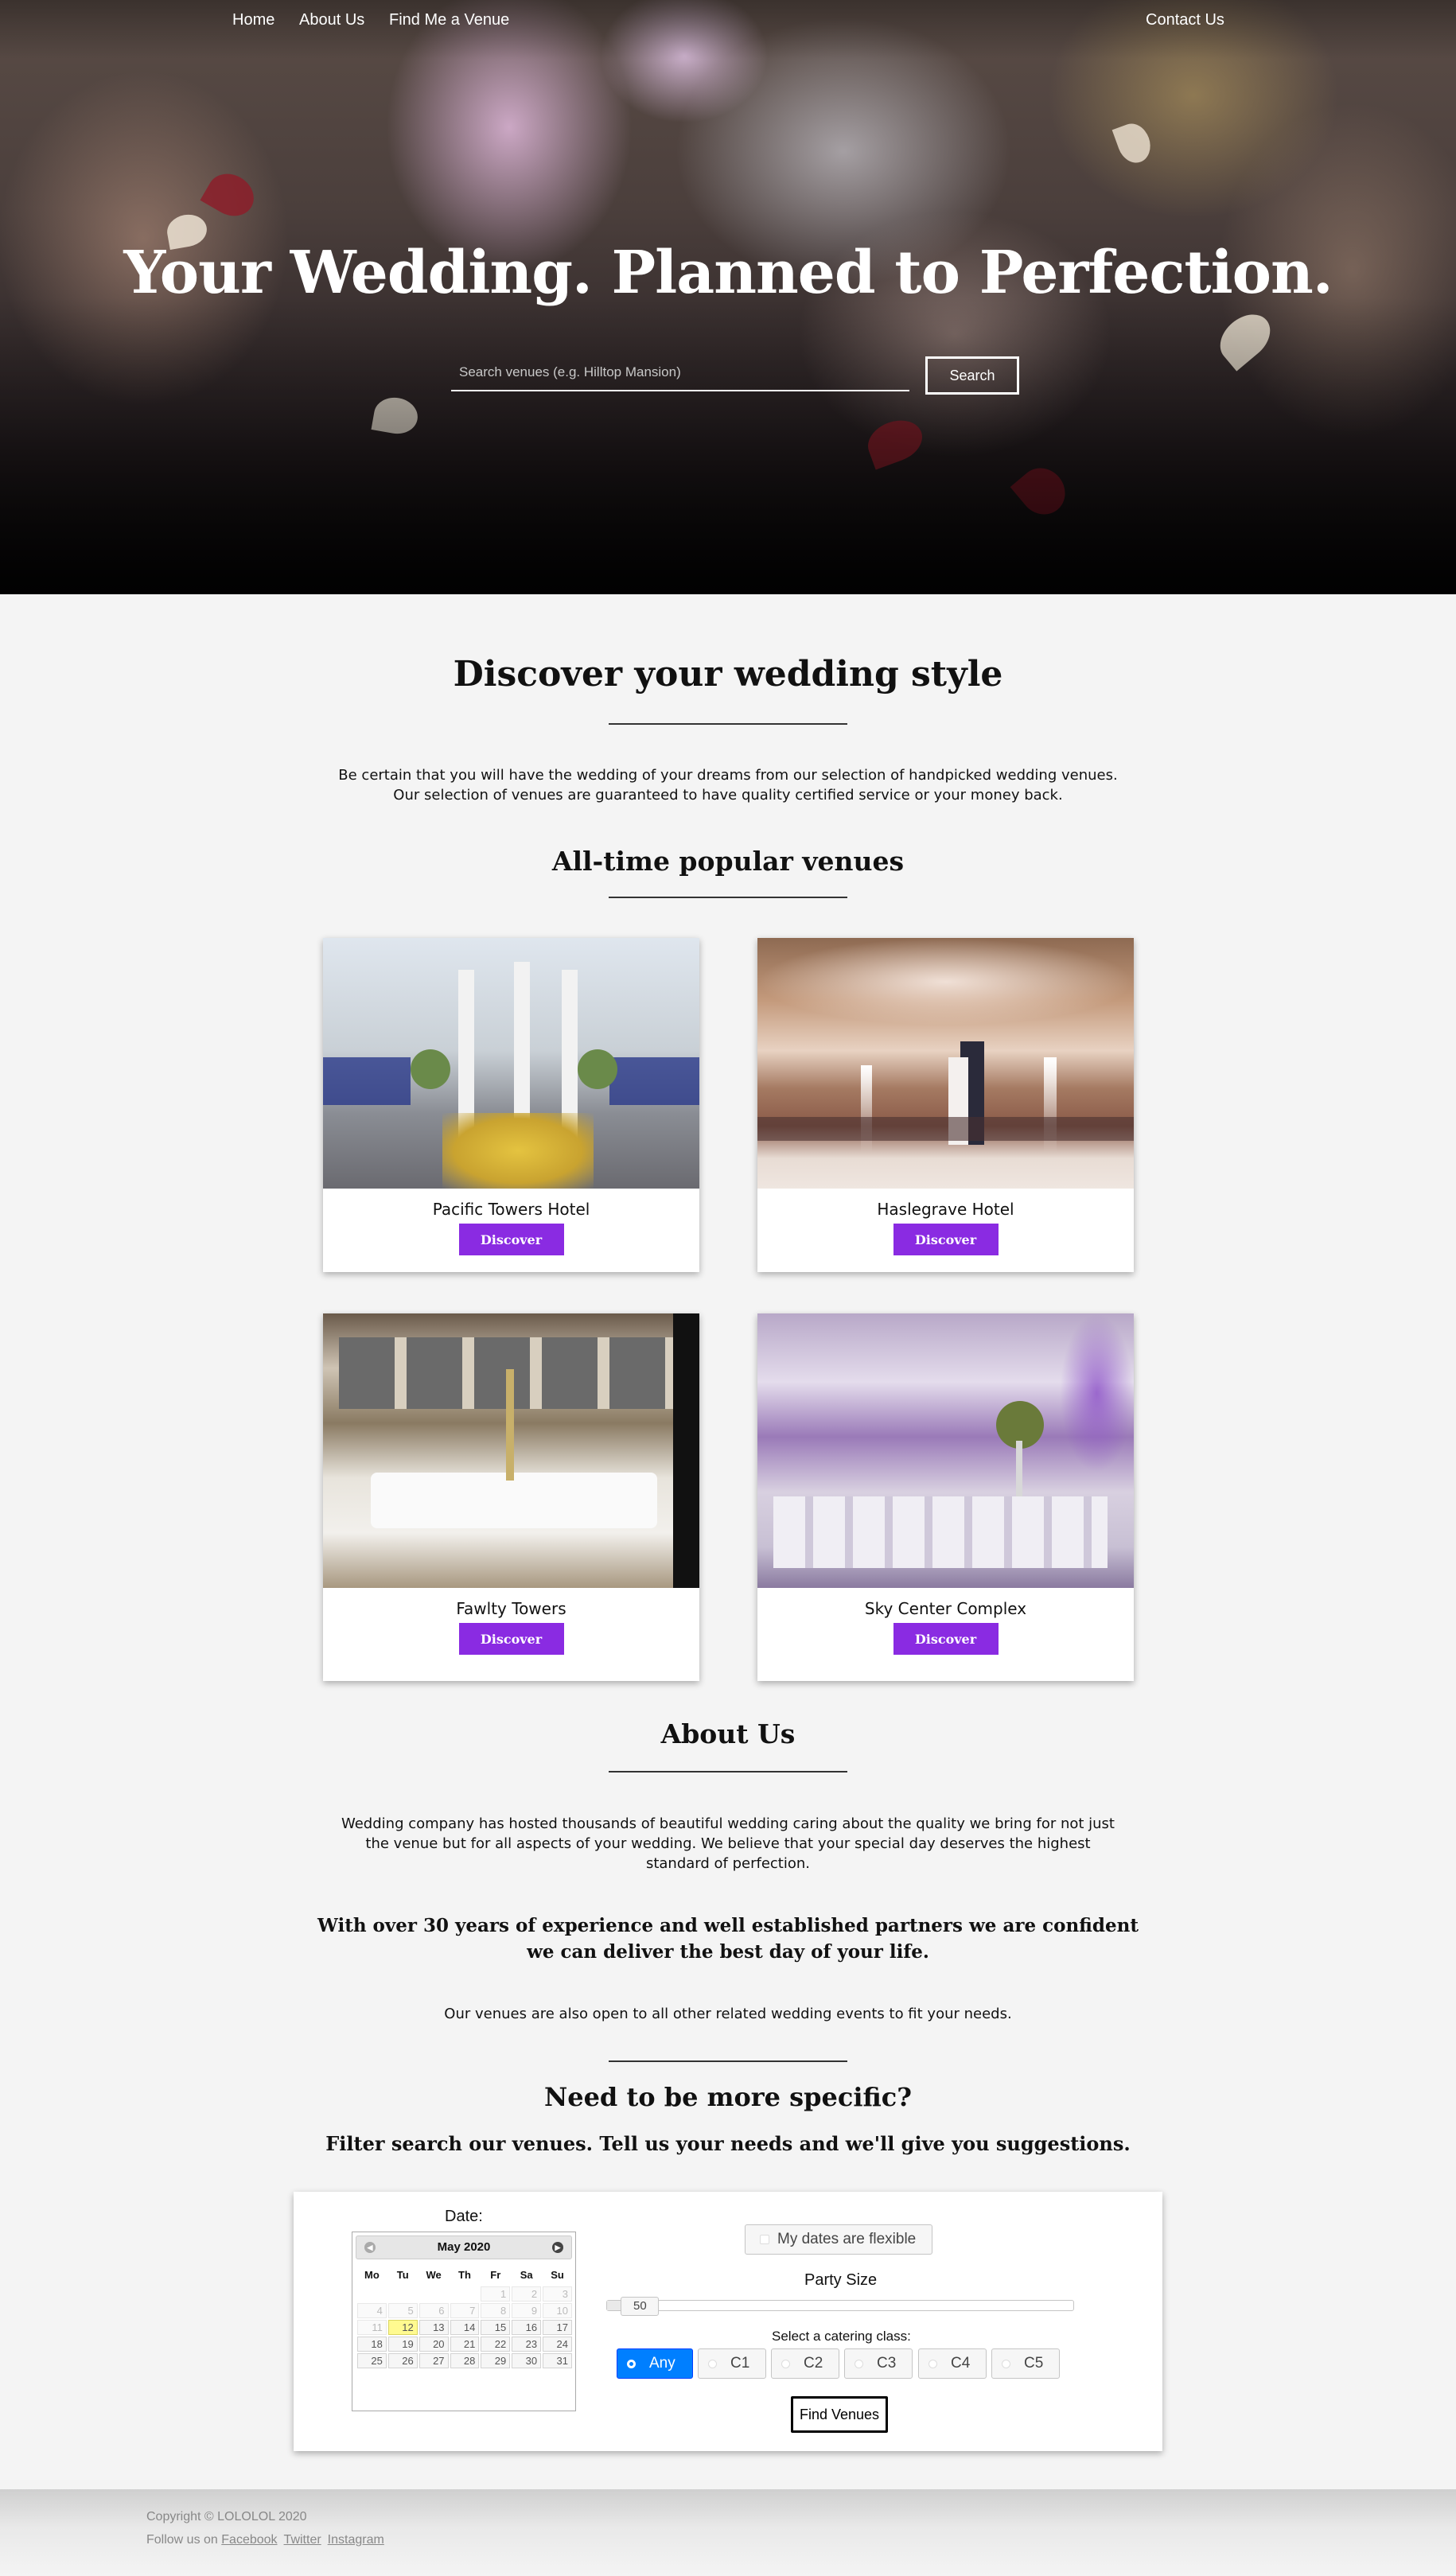 The height and width of the screenshot is (2576, 1456). Describe the element at coordinates (465, 2311) in the screenshot. I see `calendar-day: 7` at that location.